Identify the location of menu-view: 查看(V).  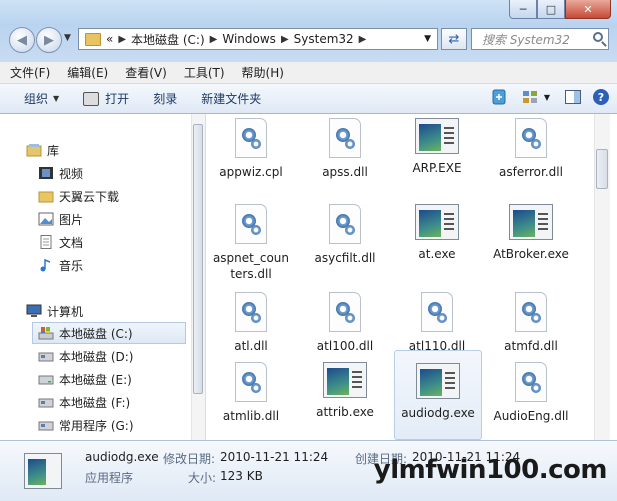
(144, 72).